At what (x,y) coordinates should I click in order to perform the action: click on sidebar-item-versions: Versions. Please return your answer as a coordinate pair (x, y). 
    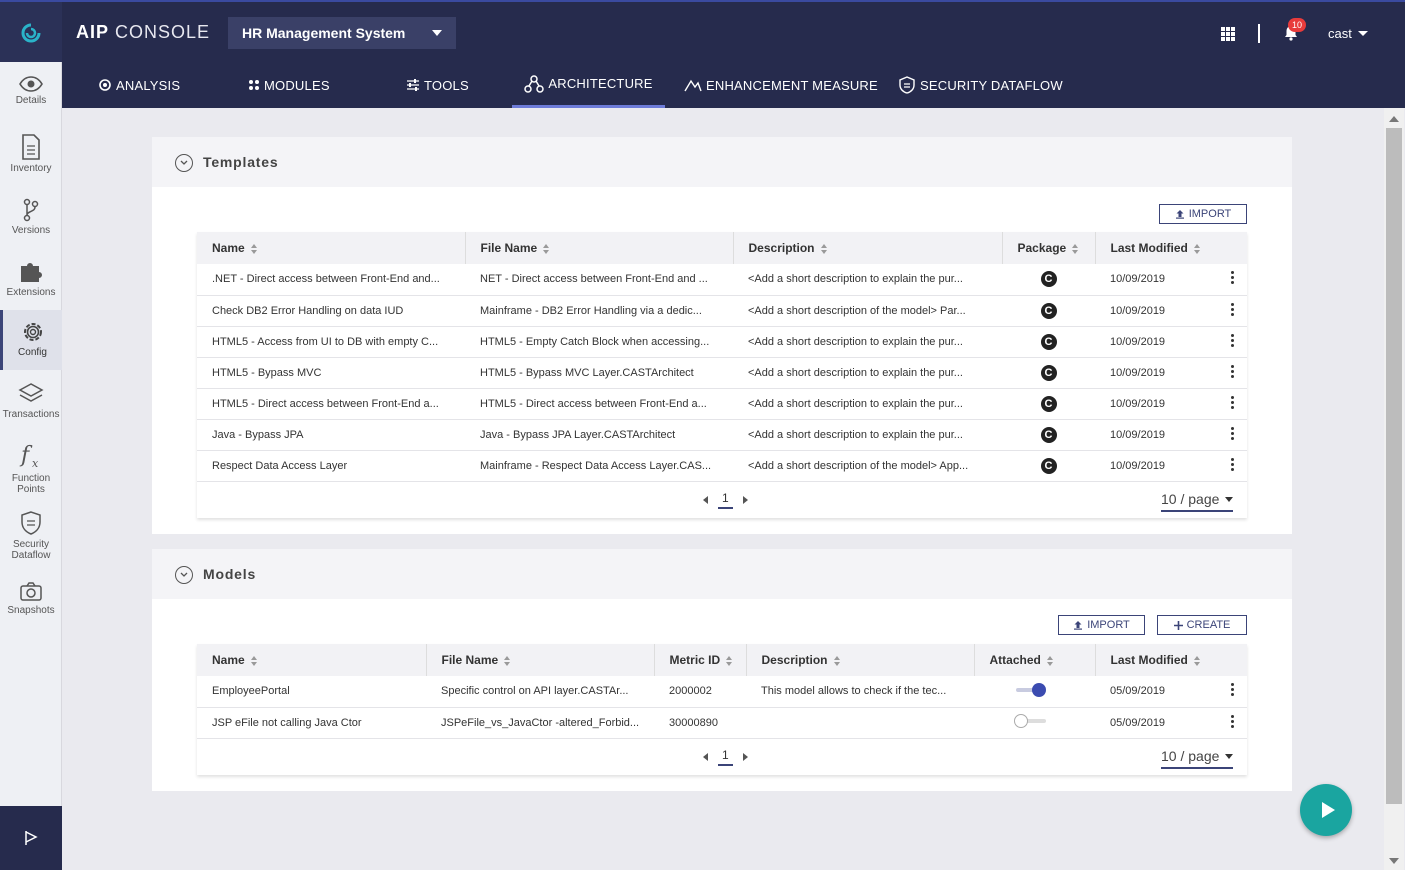
    Looking at the image, I should click on (31, 223).